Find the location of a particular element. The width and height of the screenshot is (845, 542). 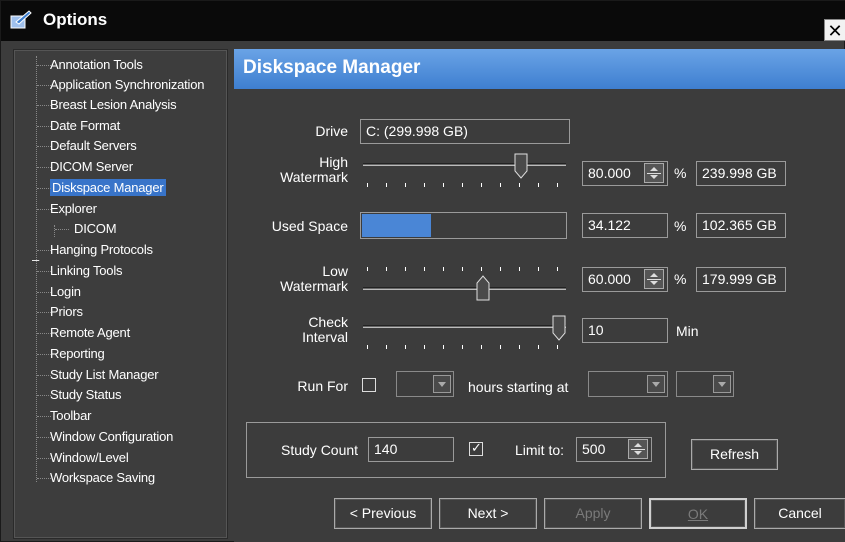

check-interval-label-line1: Check is located at coordinates (328, 322).